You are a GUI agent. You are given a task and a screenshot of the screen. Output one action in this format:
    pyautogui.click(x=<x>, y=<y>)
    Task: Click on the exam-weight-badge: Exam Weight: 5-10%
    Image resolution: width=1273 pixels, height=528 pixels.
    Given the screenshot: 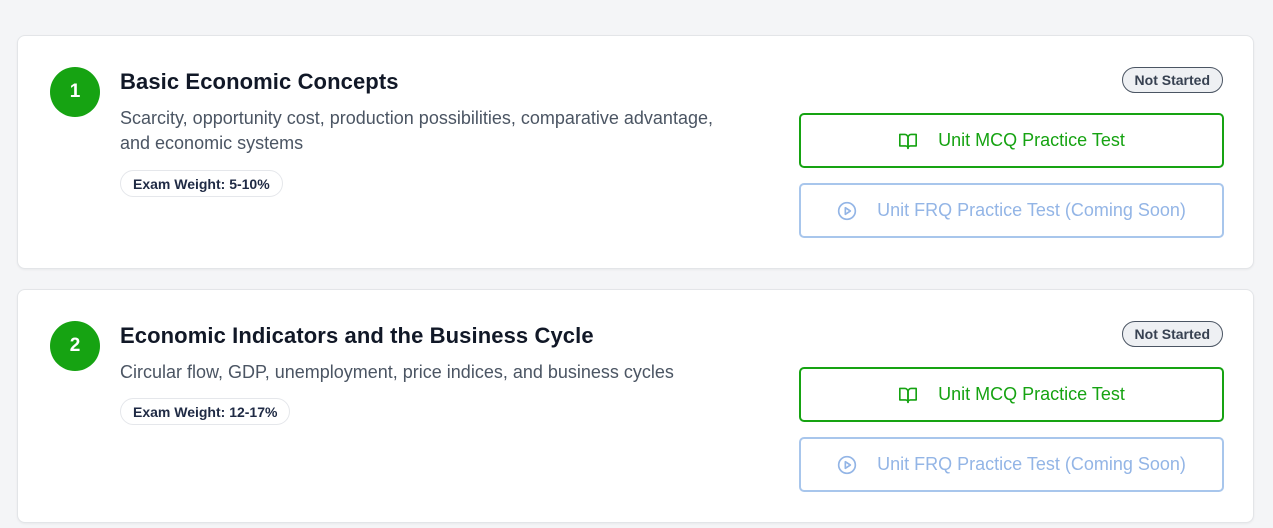 What is the action you would take?
    pyautogui.click(x=201, y=183)
    